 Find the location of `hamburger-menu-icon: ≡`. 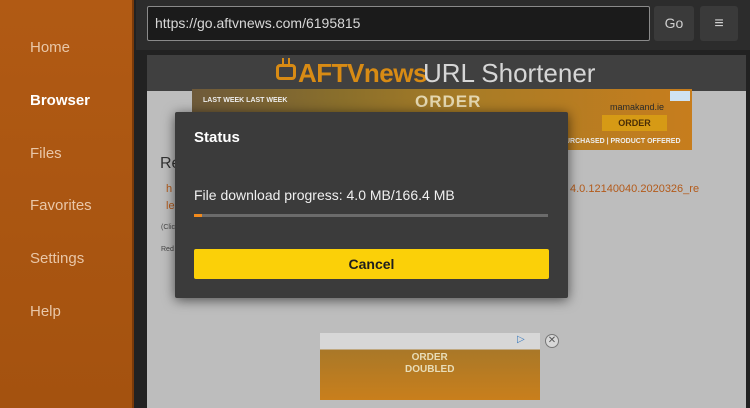

hamburger-menu-icon: ≡ is located at coordinates (719, 23).